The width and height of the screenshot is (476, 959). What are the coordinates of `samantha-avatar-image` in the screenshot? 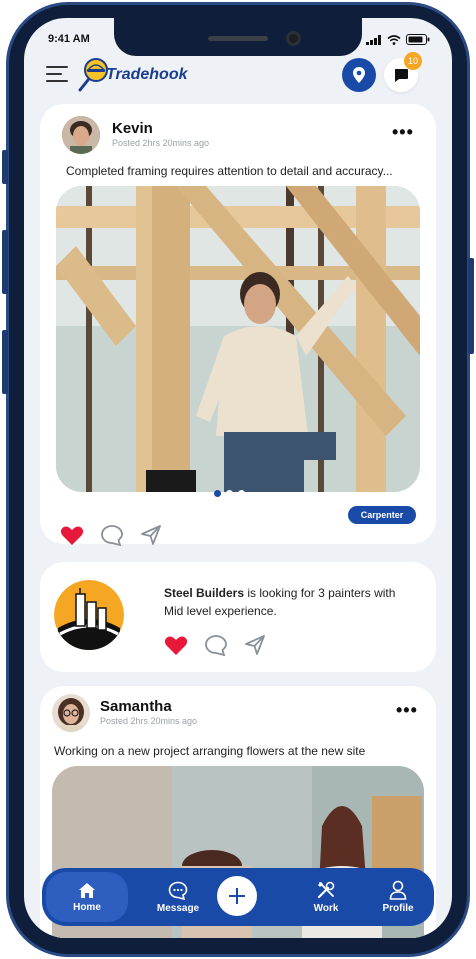 It's located at (71, 713).